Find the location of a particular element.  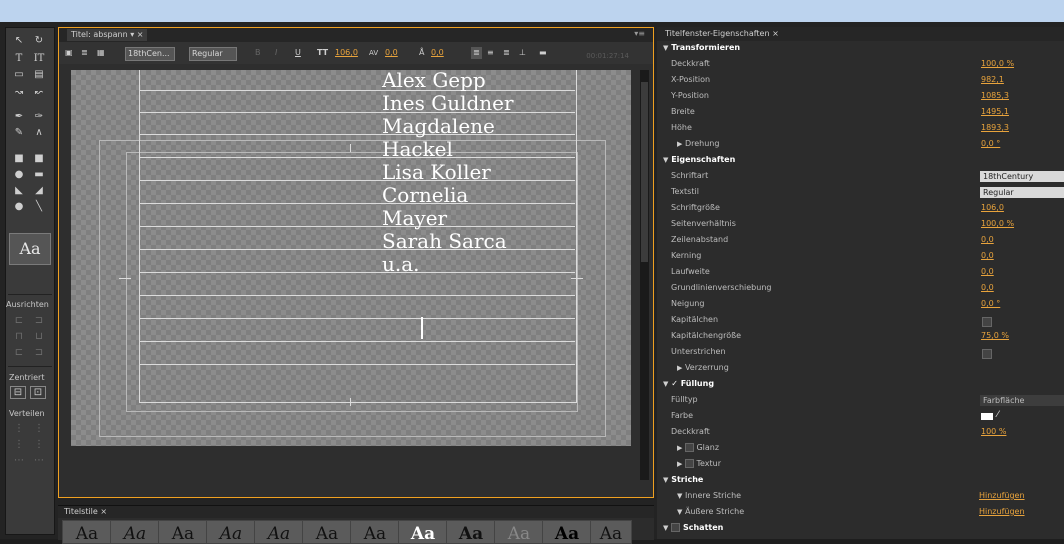

vertical-area-type-tool-icon: ▤ is located at coordinates (39, 75).